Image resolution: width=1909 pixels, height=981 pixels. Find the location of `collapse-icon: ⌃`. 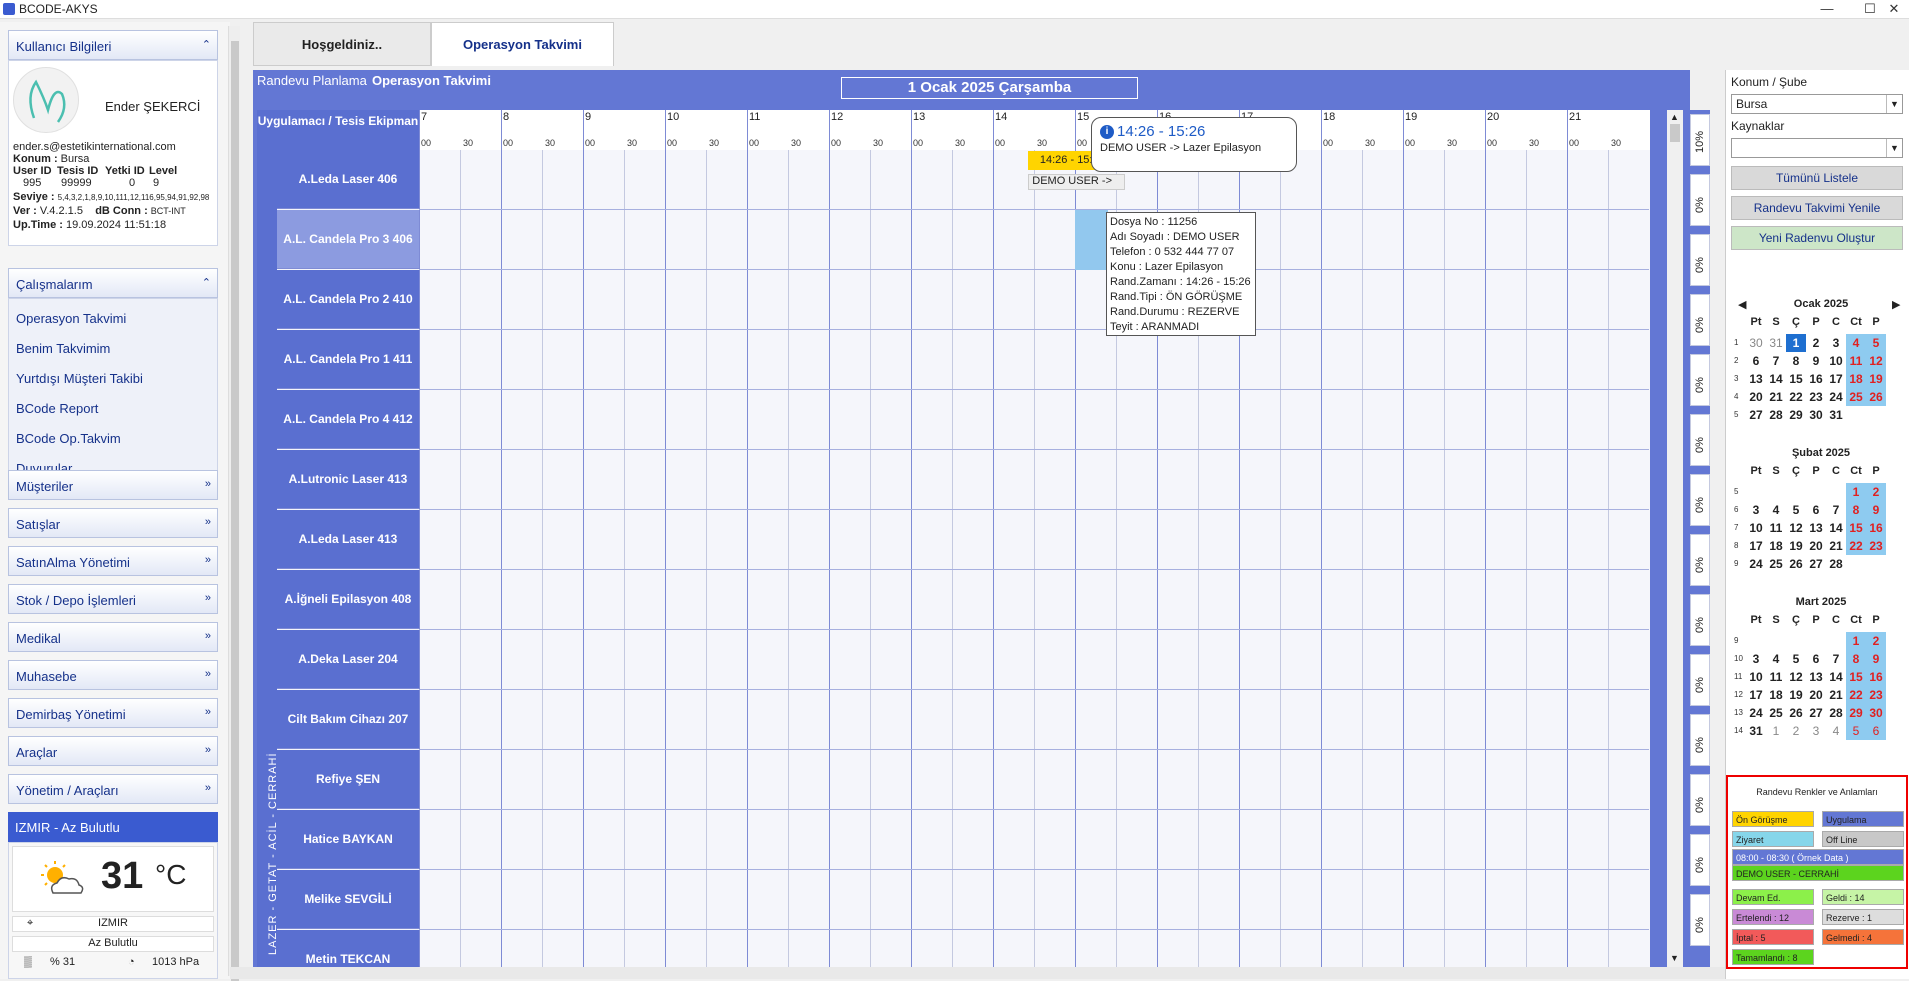

collapse-icon: ⌃ is located at coordinates (206, 44).